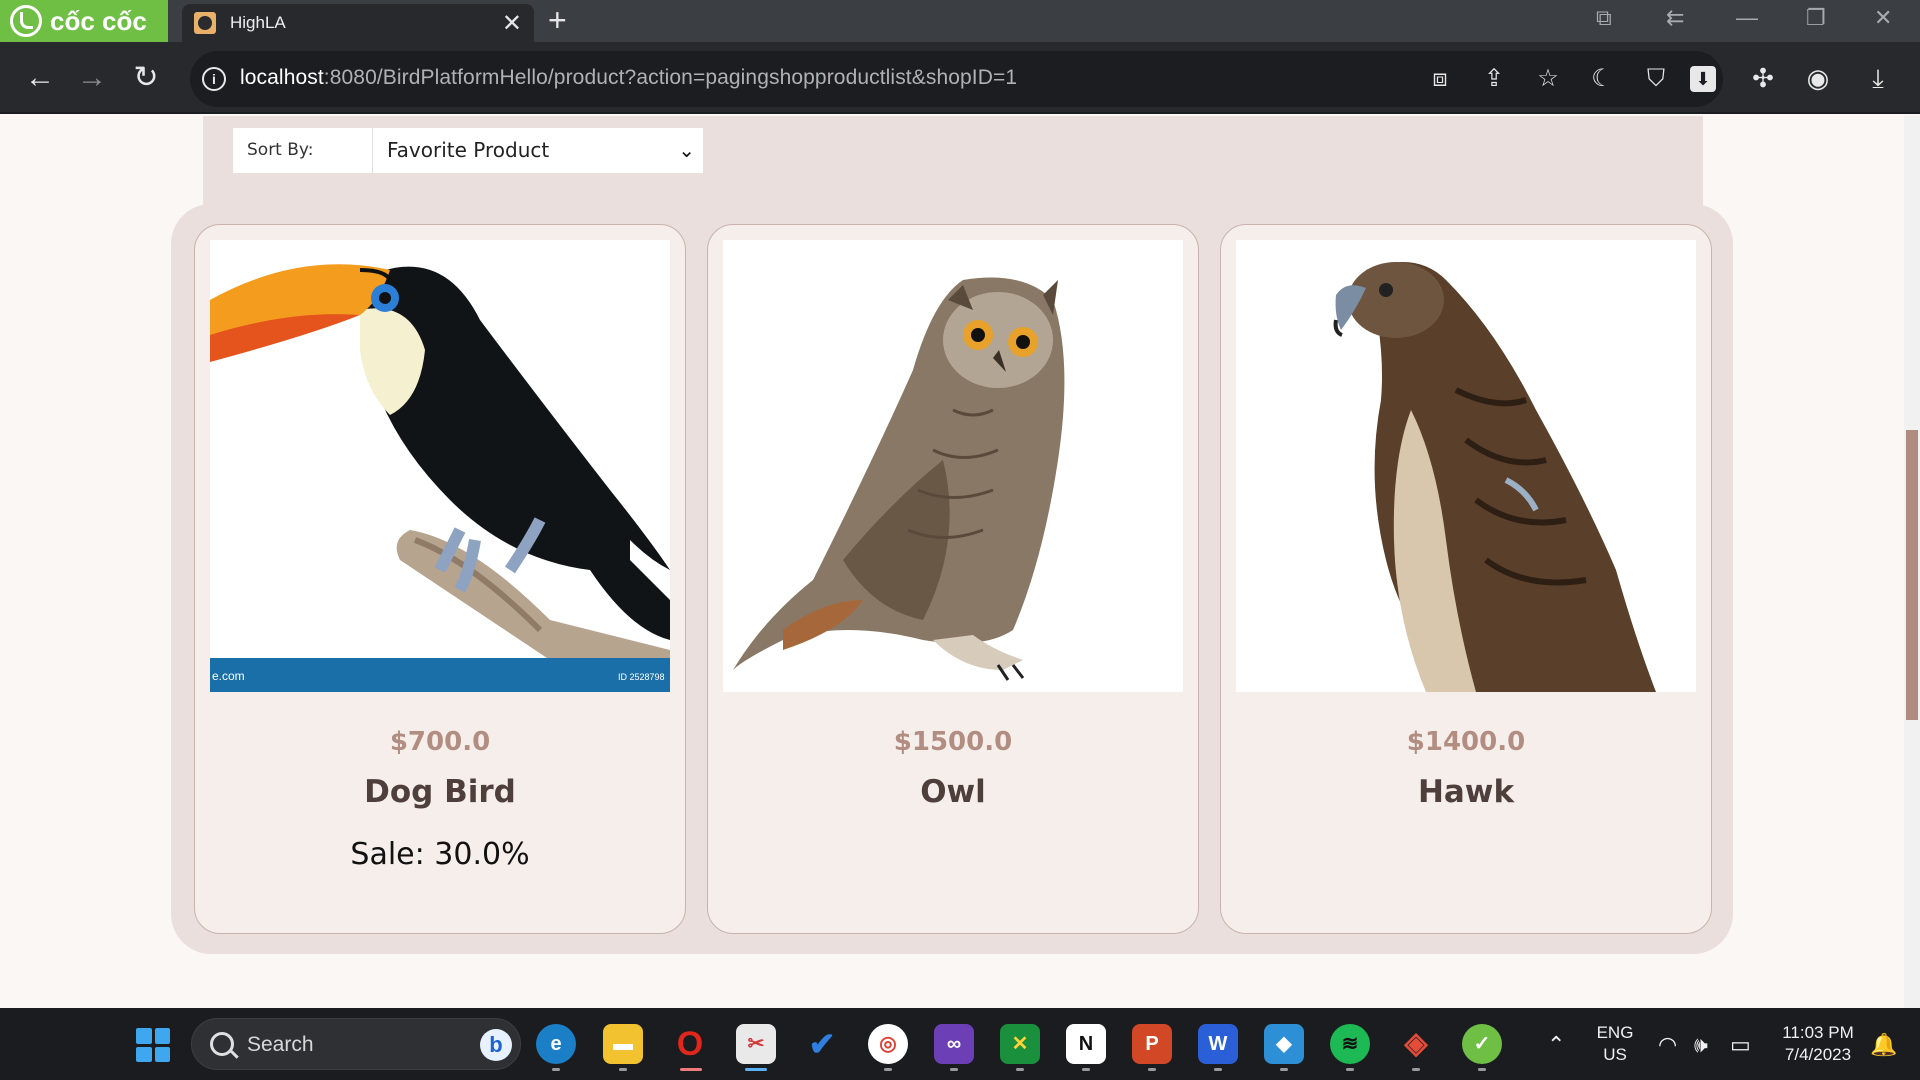 The height and width of the screenshot is (1080, 1920). What do you see at coordinates (303, 150) in the screenshot?
I see `sort-by-label: Sort By:` at bounding box center [303, 150].